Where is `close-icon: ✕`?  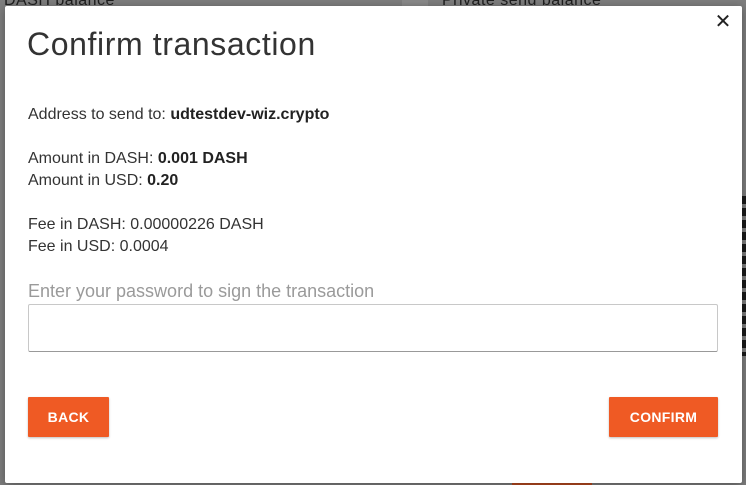
close-icon: ✕ is located at coordinates (723, 21).